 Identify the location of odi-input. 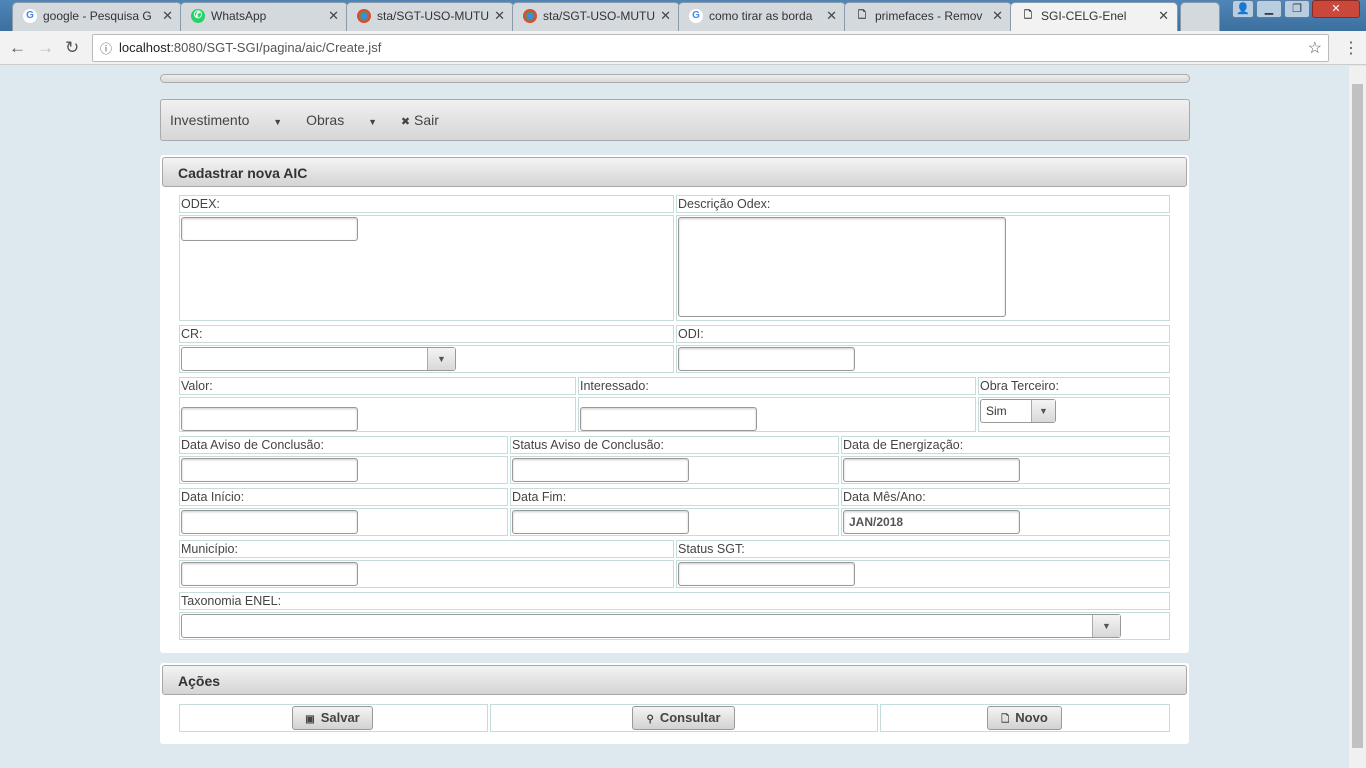
(766, 359).